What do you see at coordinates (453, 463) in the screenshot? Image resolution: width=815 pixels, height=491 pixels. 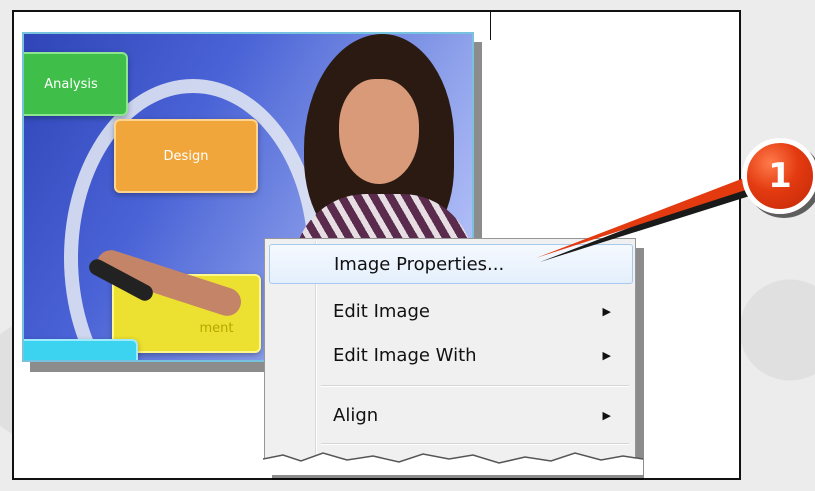 I see `torn-edge` at bounding box center [453, 463].